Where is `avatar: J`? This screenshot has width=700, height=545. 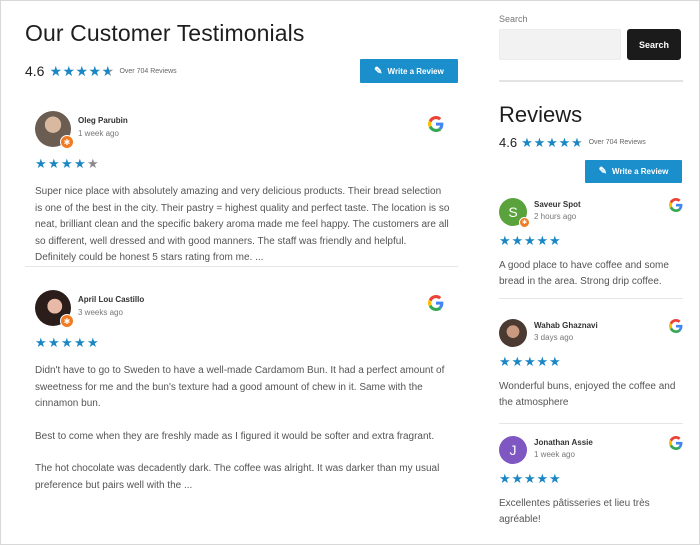 avatar: J is located at coordinates (513, 450).